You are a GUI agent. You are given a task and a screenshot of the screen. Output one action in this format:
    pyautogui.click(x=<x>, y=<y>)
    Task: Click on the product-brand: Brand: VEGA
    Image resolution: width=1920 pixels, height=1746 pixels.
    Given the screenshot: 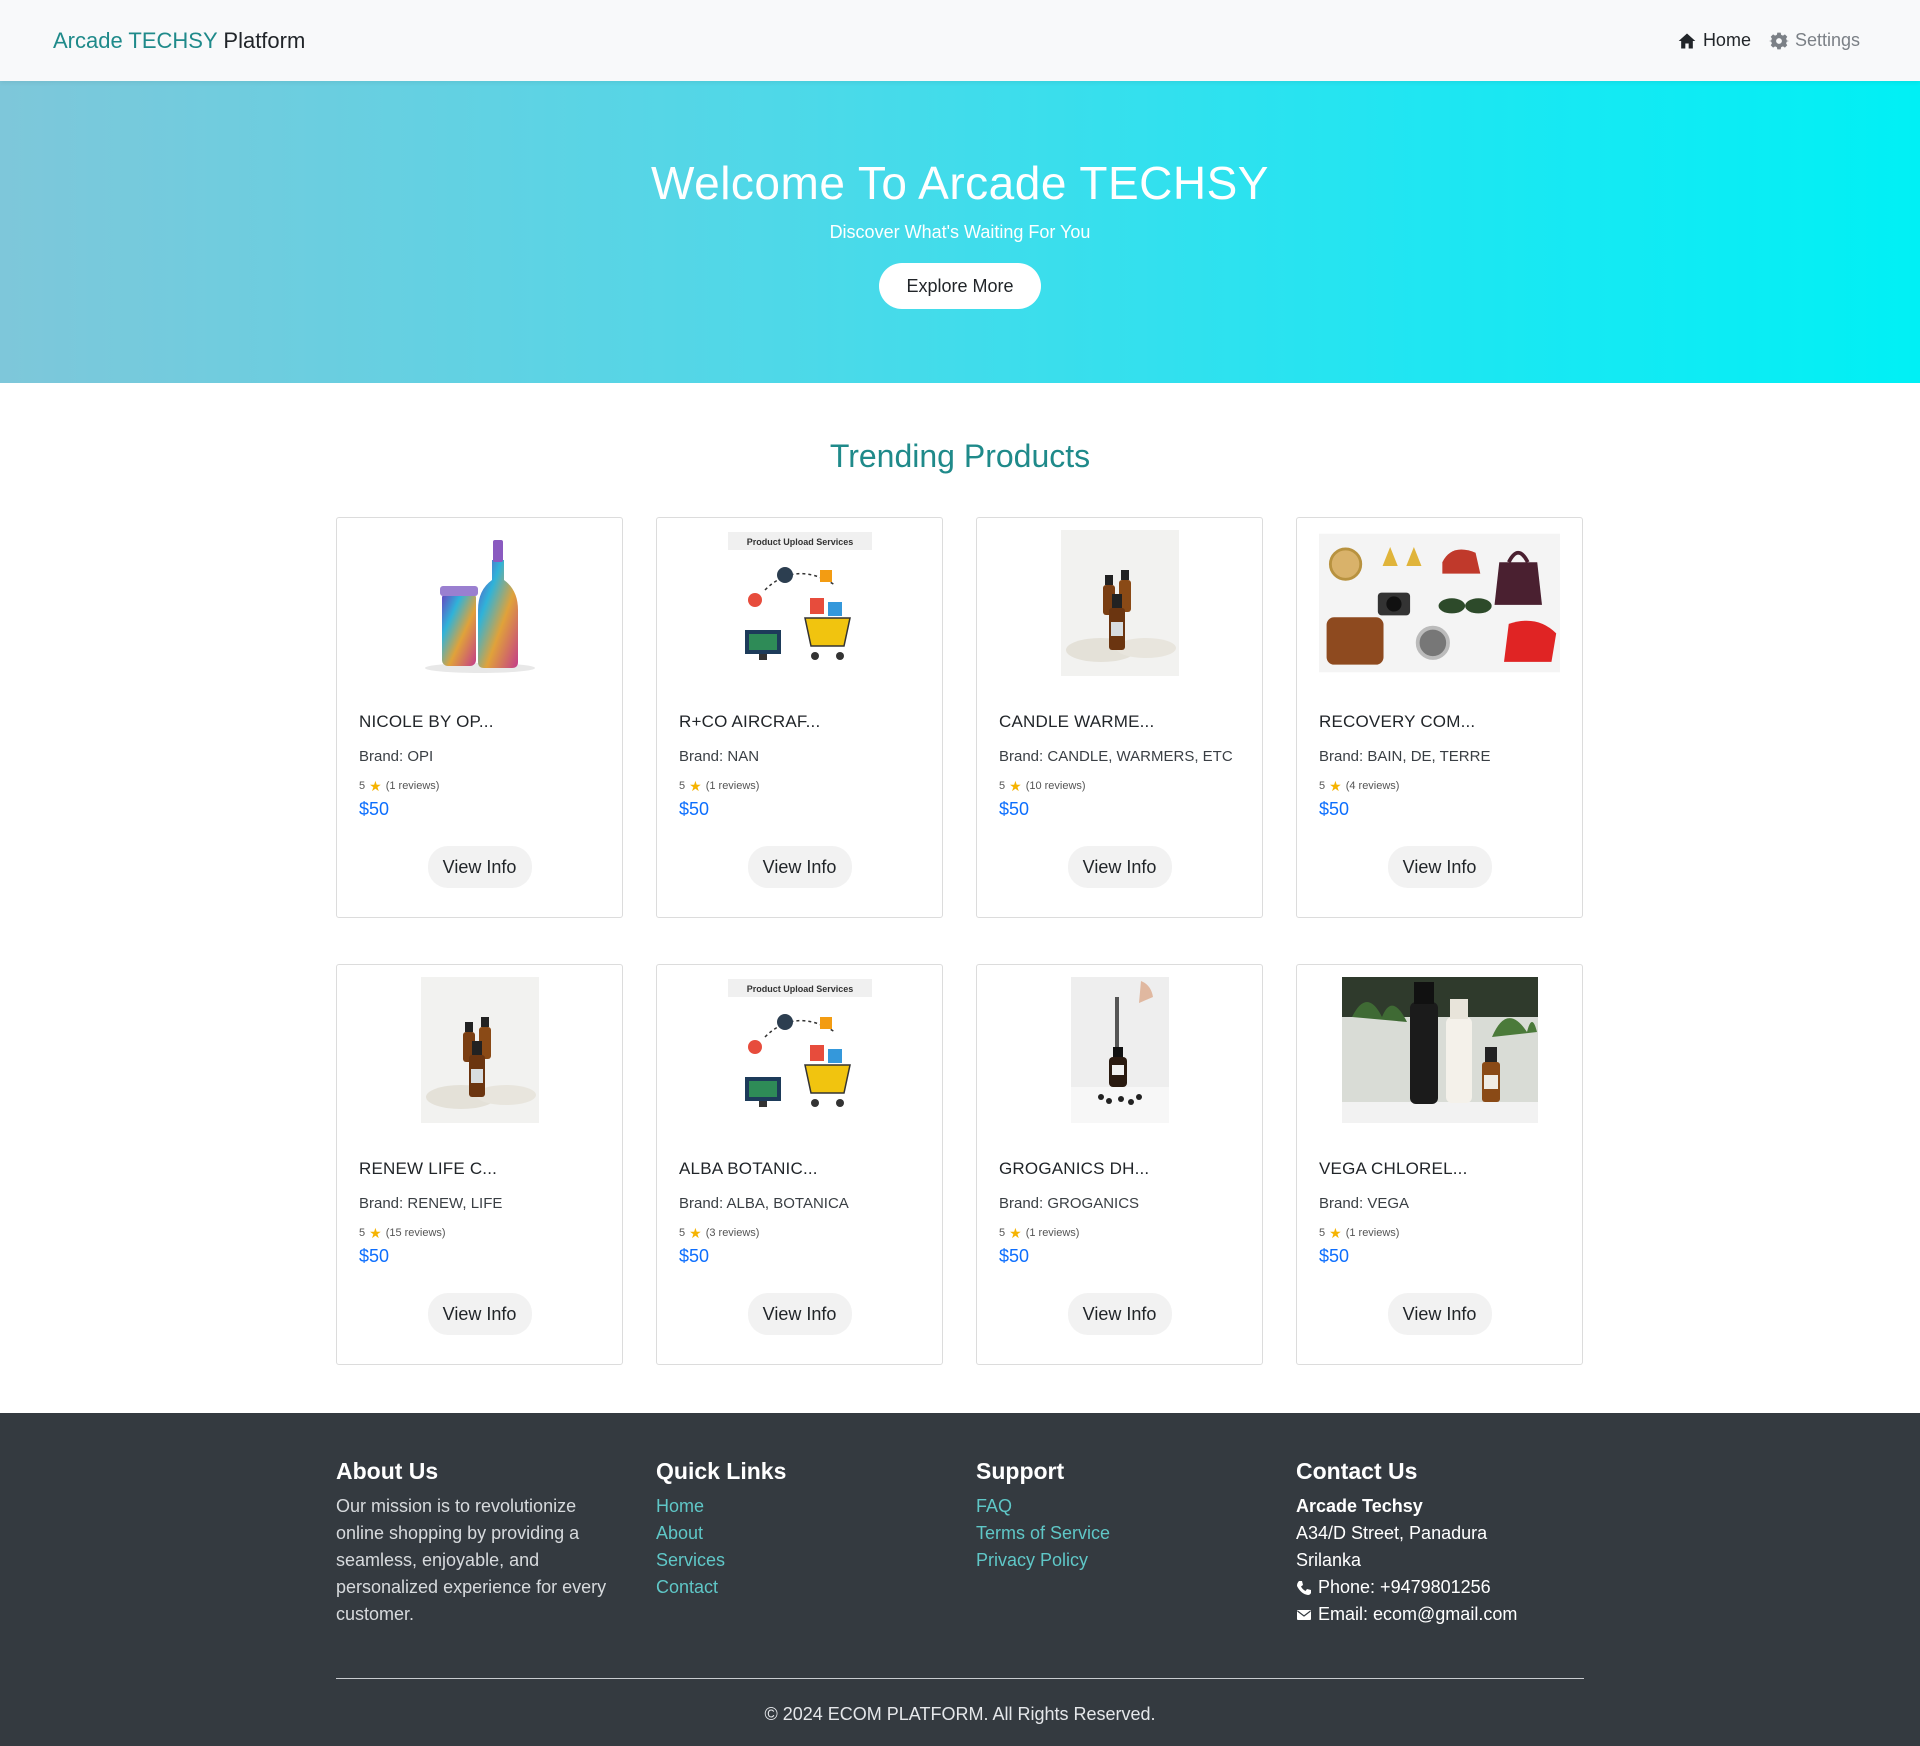 What is the action you would take?
    pyautogui.click(x=1364, y=1203)
    